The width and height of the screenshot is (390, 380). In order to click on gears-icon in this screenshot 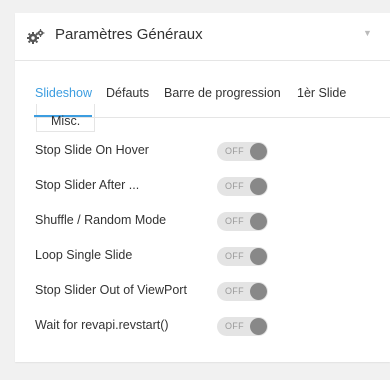, I will do `click(36, 37)`.